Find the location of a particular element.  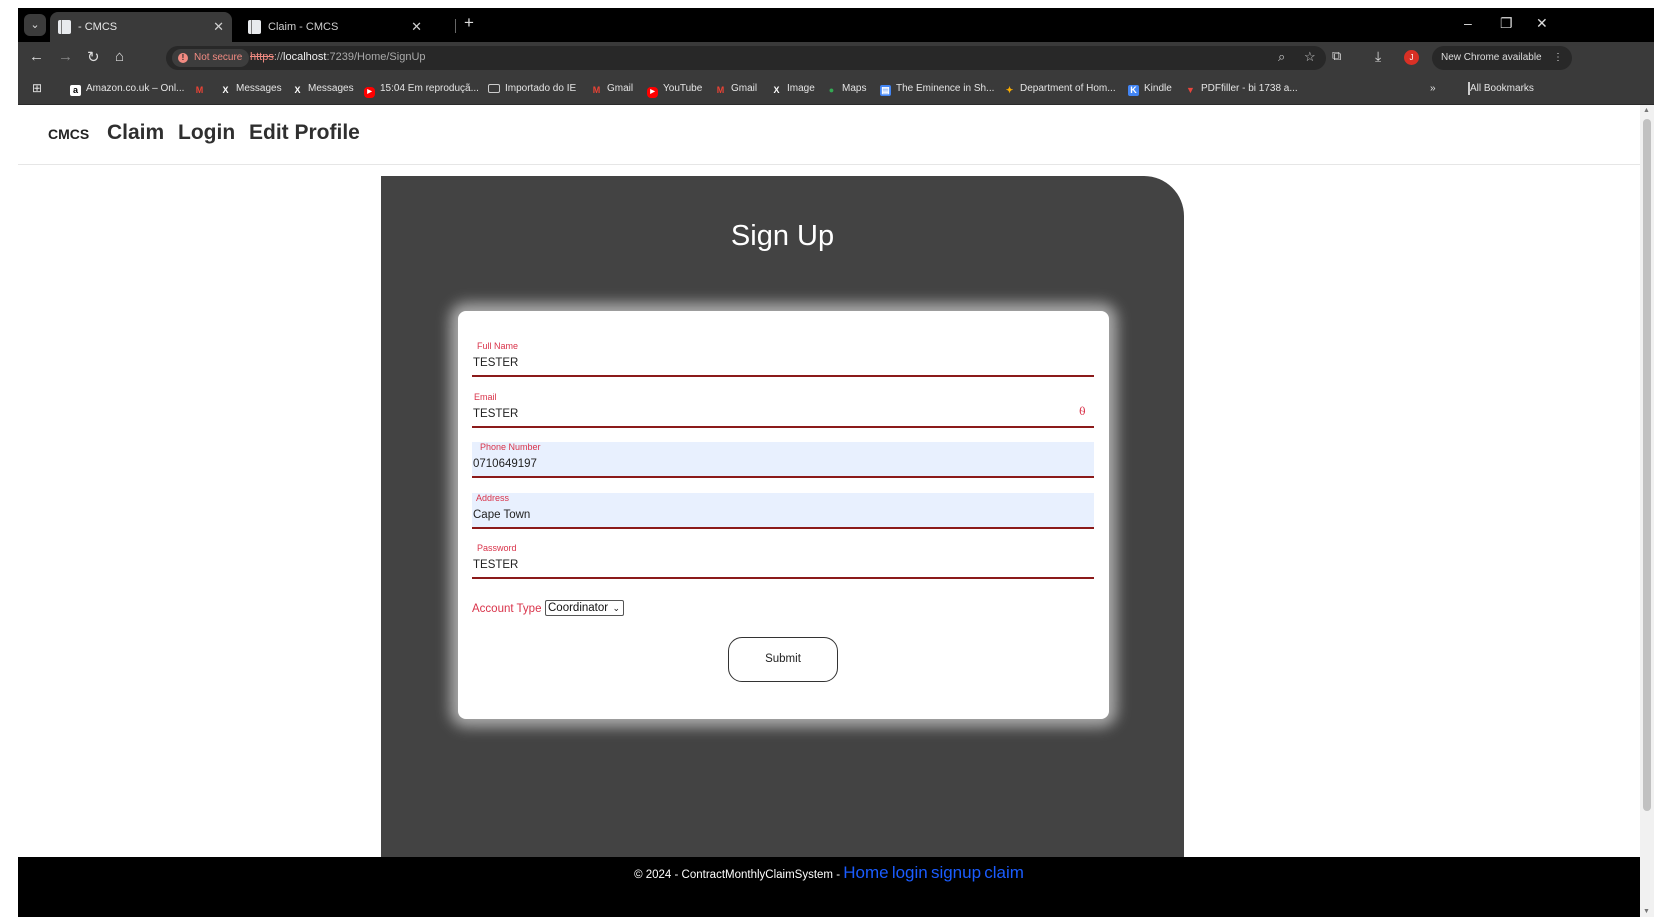

brand-logo: CMCS is located at coordinates (68, 134).